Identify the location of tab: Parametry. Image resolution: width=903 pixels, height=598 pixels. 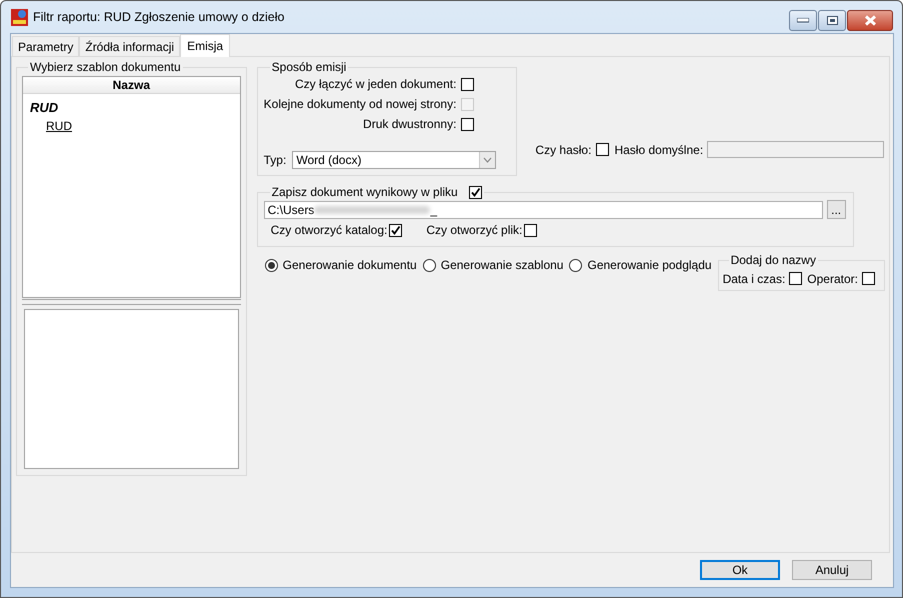
(46, 46).